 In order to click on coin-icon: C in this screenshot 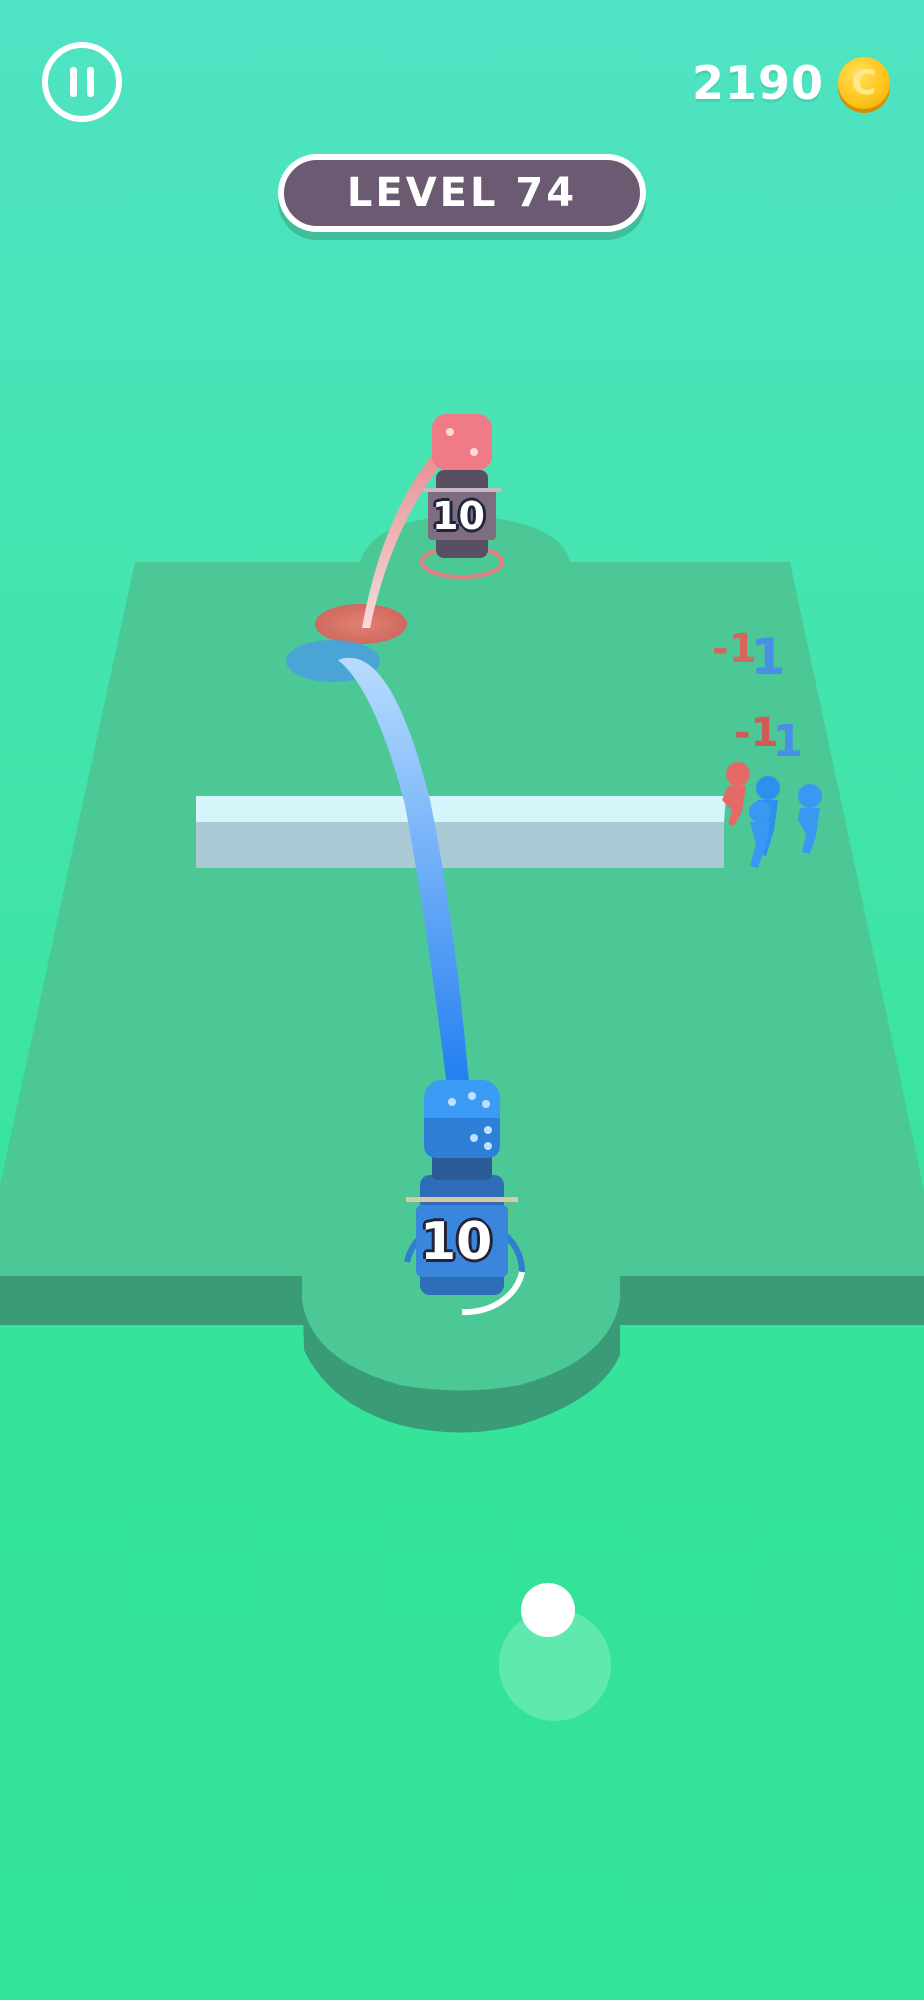, I will do `click(864, 83)`.